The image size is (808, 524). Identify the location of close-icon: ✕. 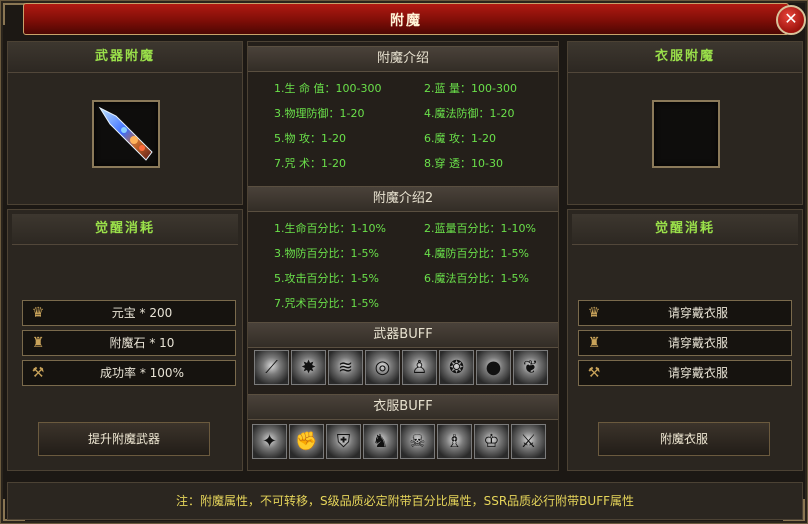
(791, 20).